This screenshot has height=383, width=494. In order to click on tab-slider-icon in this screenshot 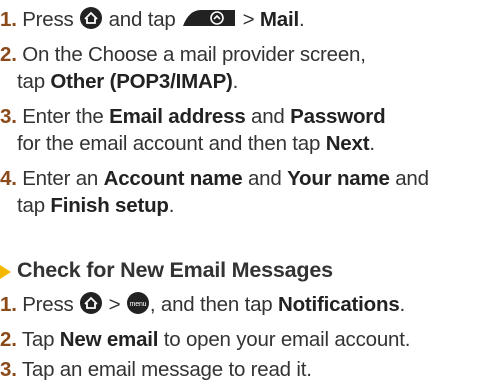, I will do `click(209, 21)`.